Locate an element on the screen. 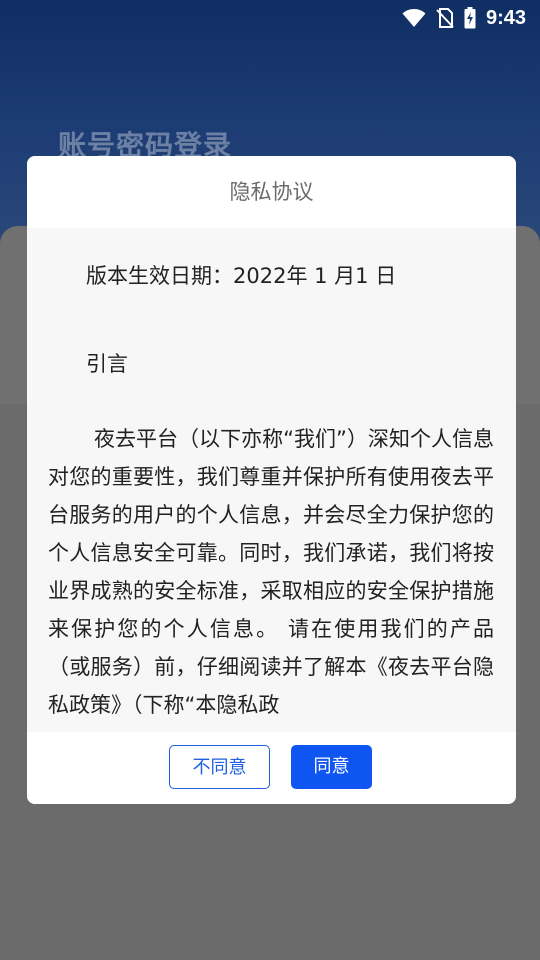  status-time: 9:43 is located at coordinates (505, 17).